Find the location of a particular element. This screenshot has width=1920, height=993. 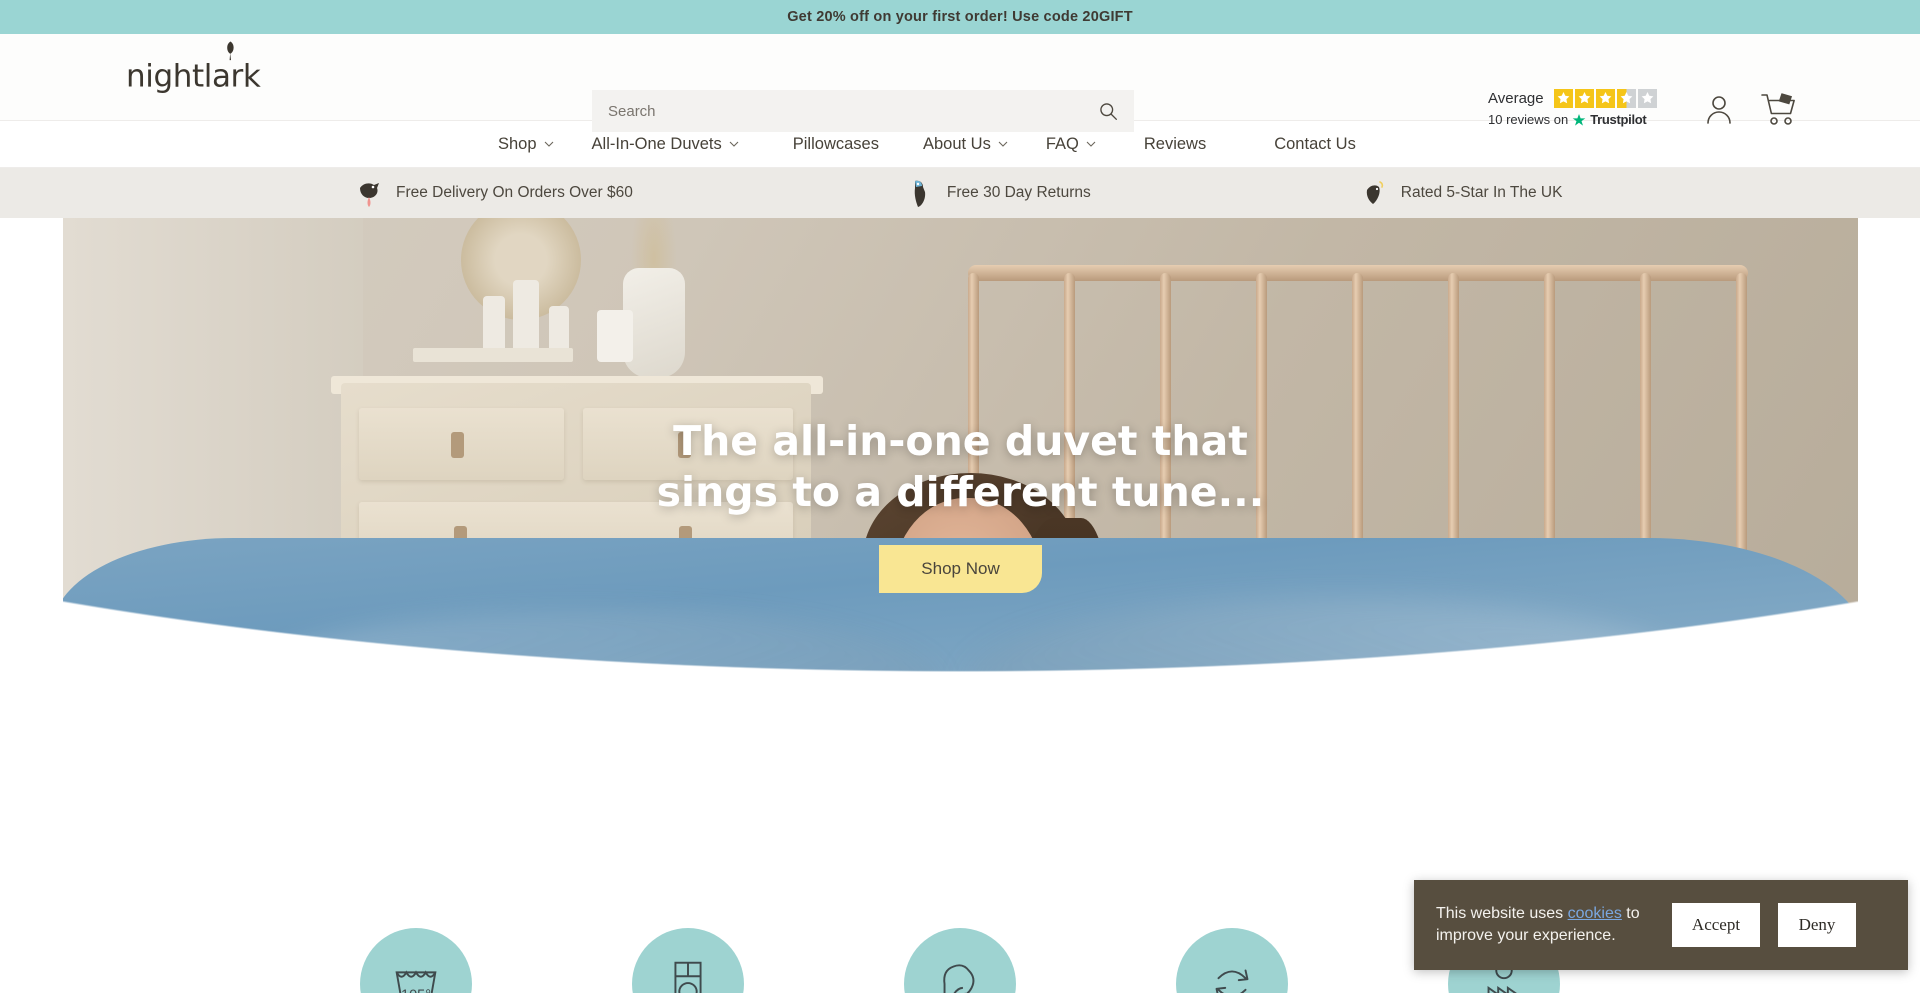

trustpilot-rating-row: Average is located at coordinates (1586, 98).